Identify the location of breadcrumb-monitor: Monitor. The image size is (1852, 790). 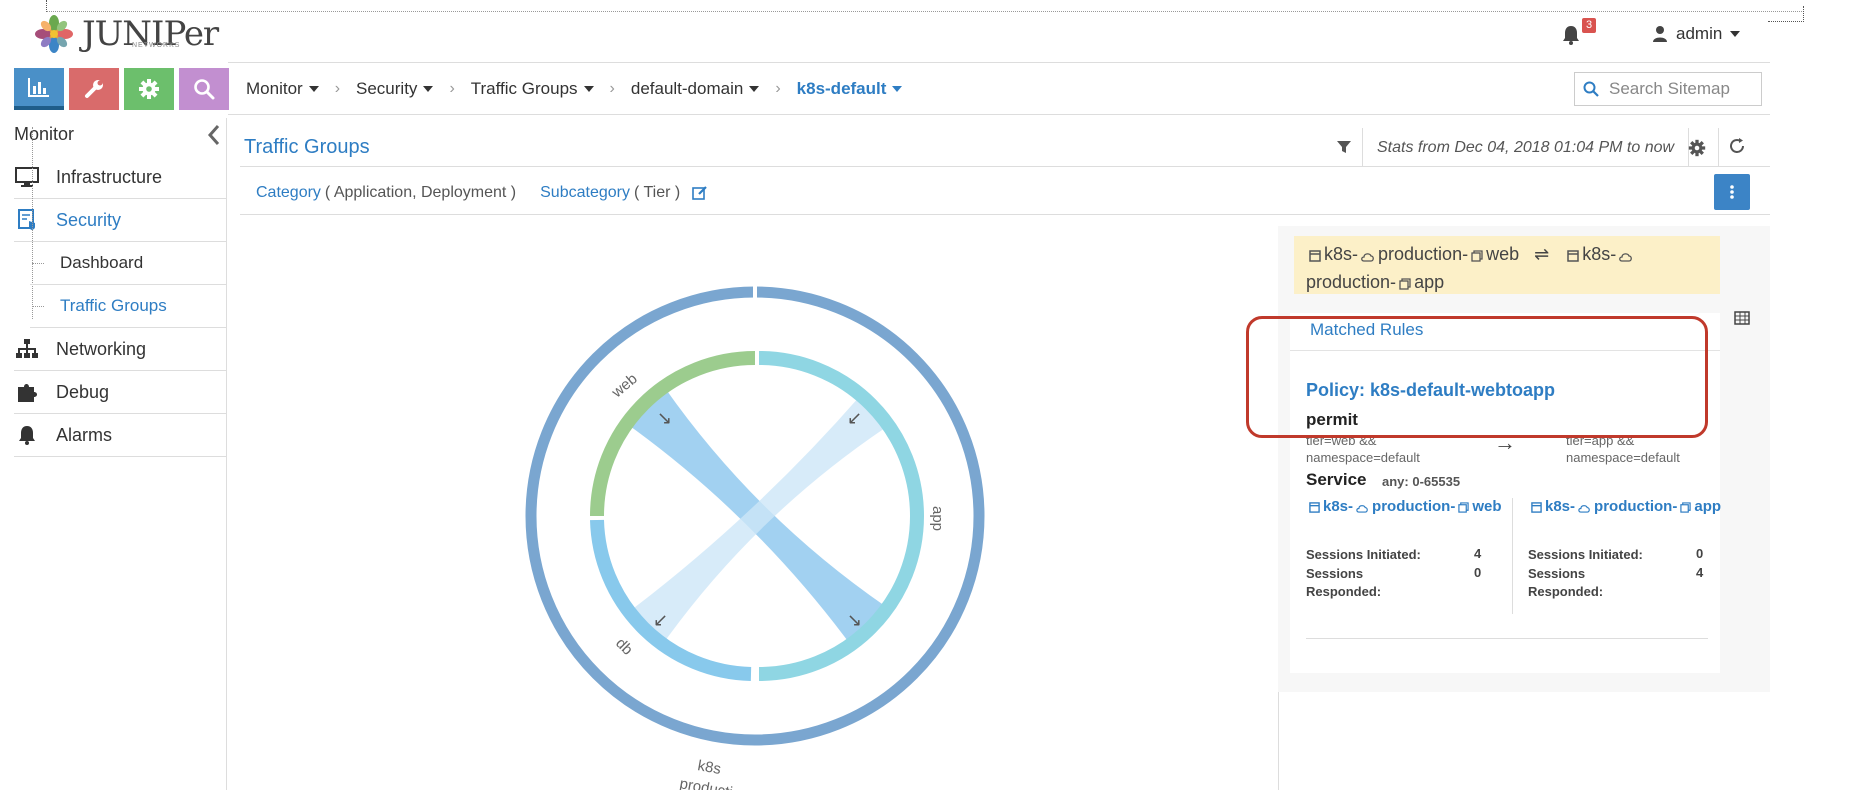
(282, 89).